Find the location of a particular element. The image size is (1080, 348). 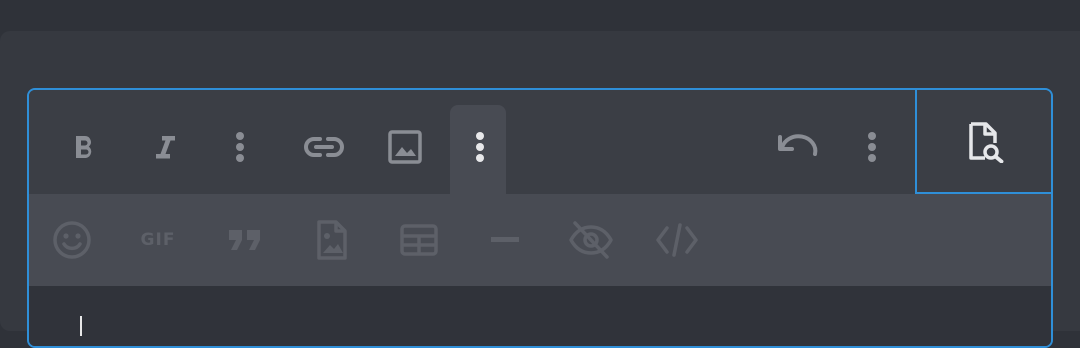

horizontal-rule-button is located at coordinates (505, 240).